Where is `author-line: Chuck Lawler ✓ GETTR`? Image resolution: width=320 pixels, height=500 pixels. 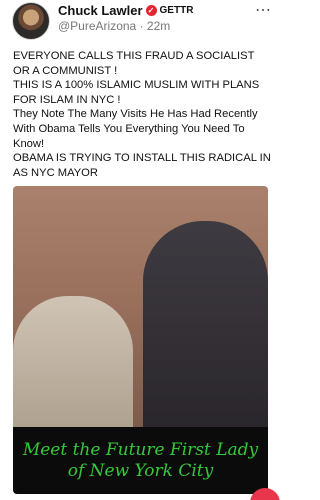 author-line: Chuck Lawler ✓ GETTR is located at coordinates (125, 10).